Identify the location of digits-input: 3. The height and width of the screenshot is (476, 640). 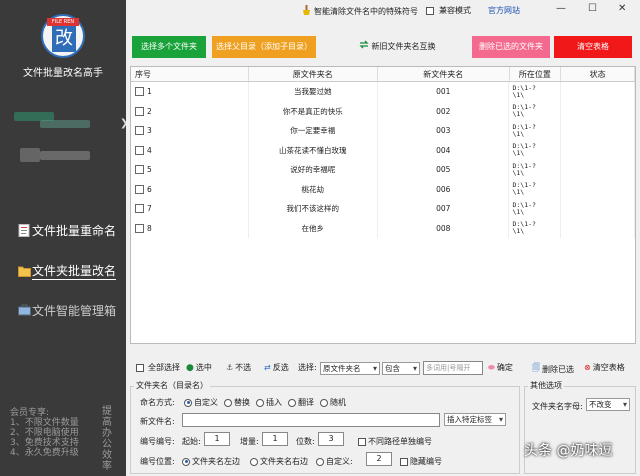
(331, 439).